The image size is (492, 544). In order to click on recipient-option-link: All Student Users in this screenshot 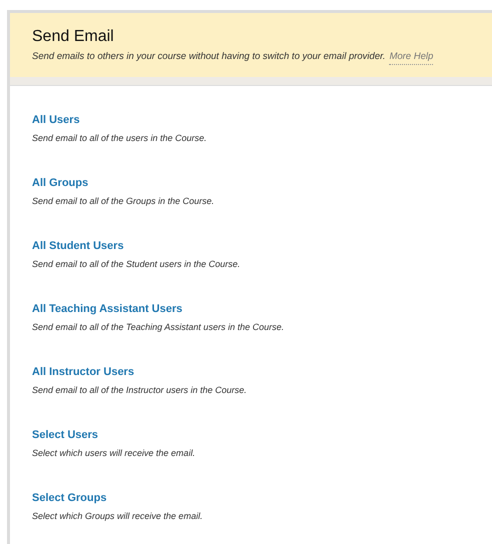, I will do `click(78, 246)`.